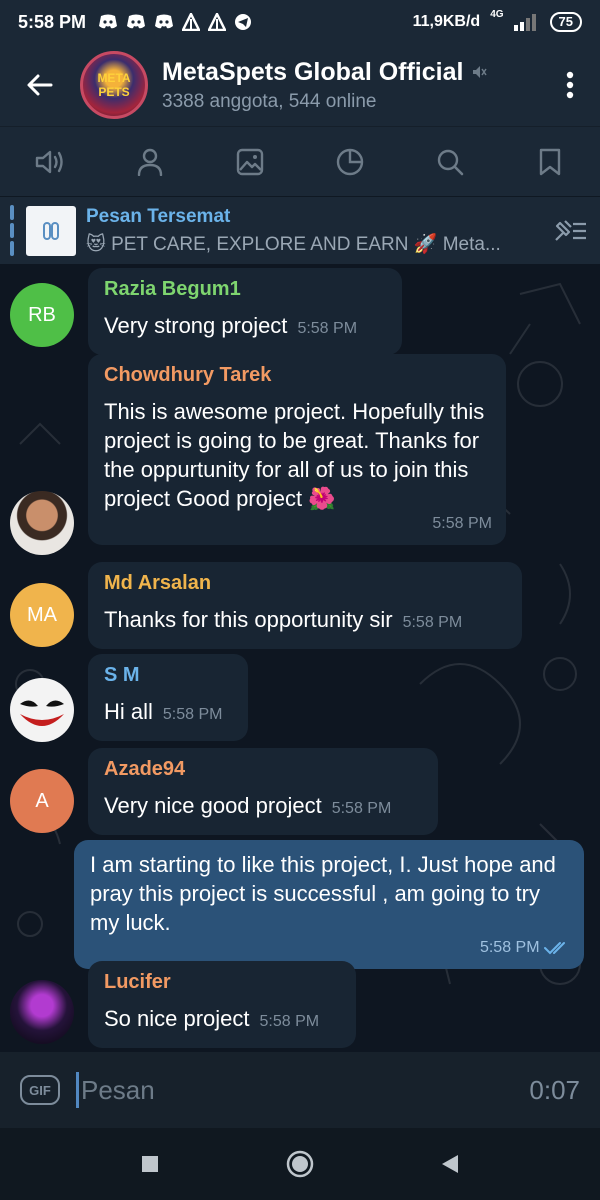 The width and height of the screenshot is (600, 1200). I want to click on status-bar: 5:58 PM 11,9KB/d 4G 75, so click(300, 22).